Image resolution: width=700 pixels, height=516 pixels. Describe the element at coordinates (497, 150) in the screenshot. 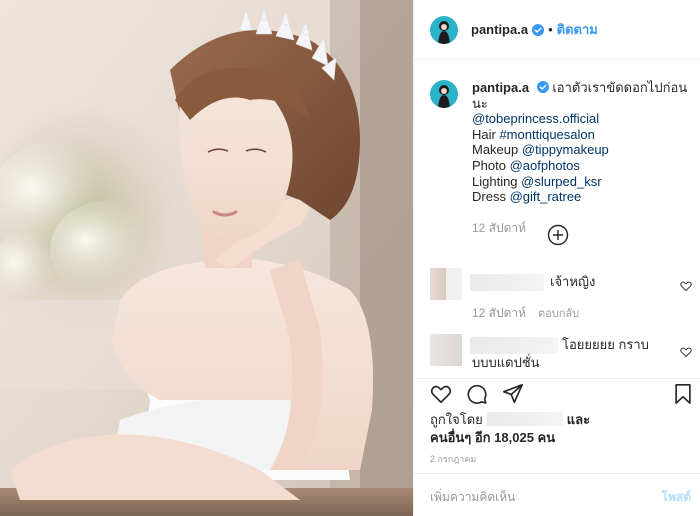

I see `caption-line-prefix: Makeup` at that location.